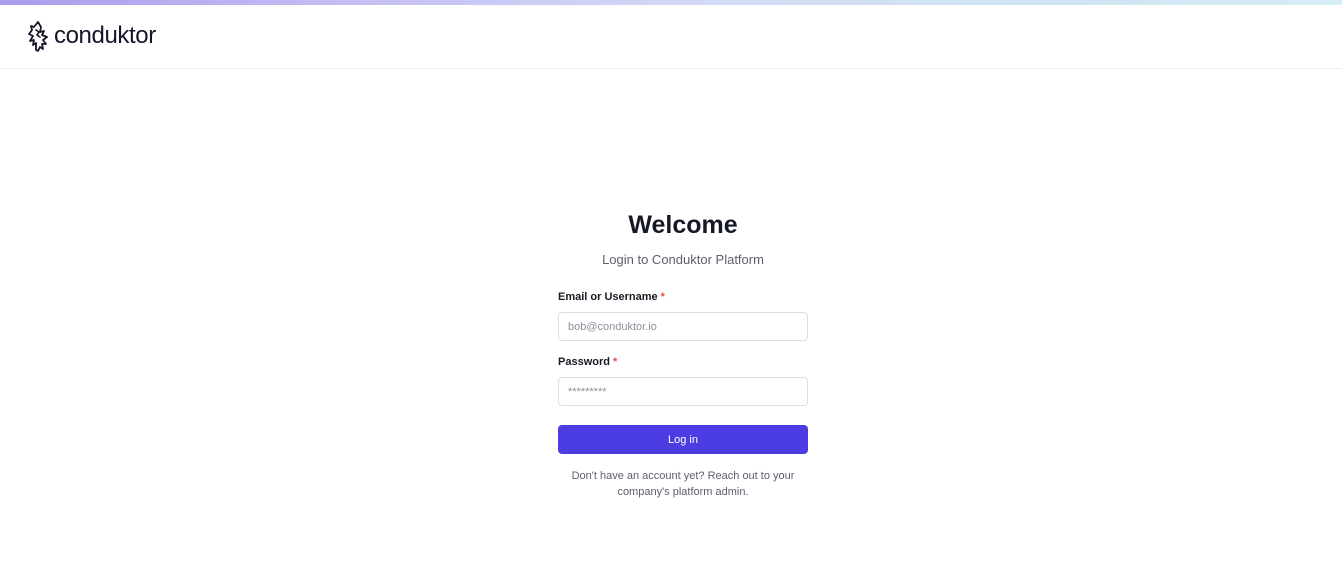 The height and width of the screenshot is (572, 1342). What do you see at coordinates (683, 439) in the screenshot?
I see `login-button: Log in` at bounding box center [683, 439].